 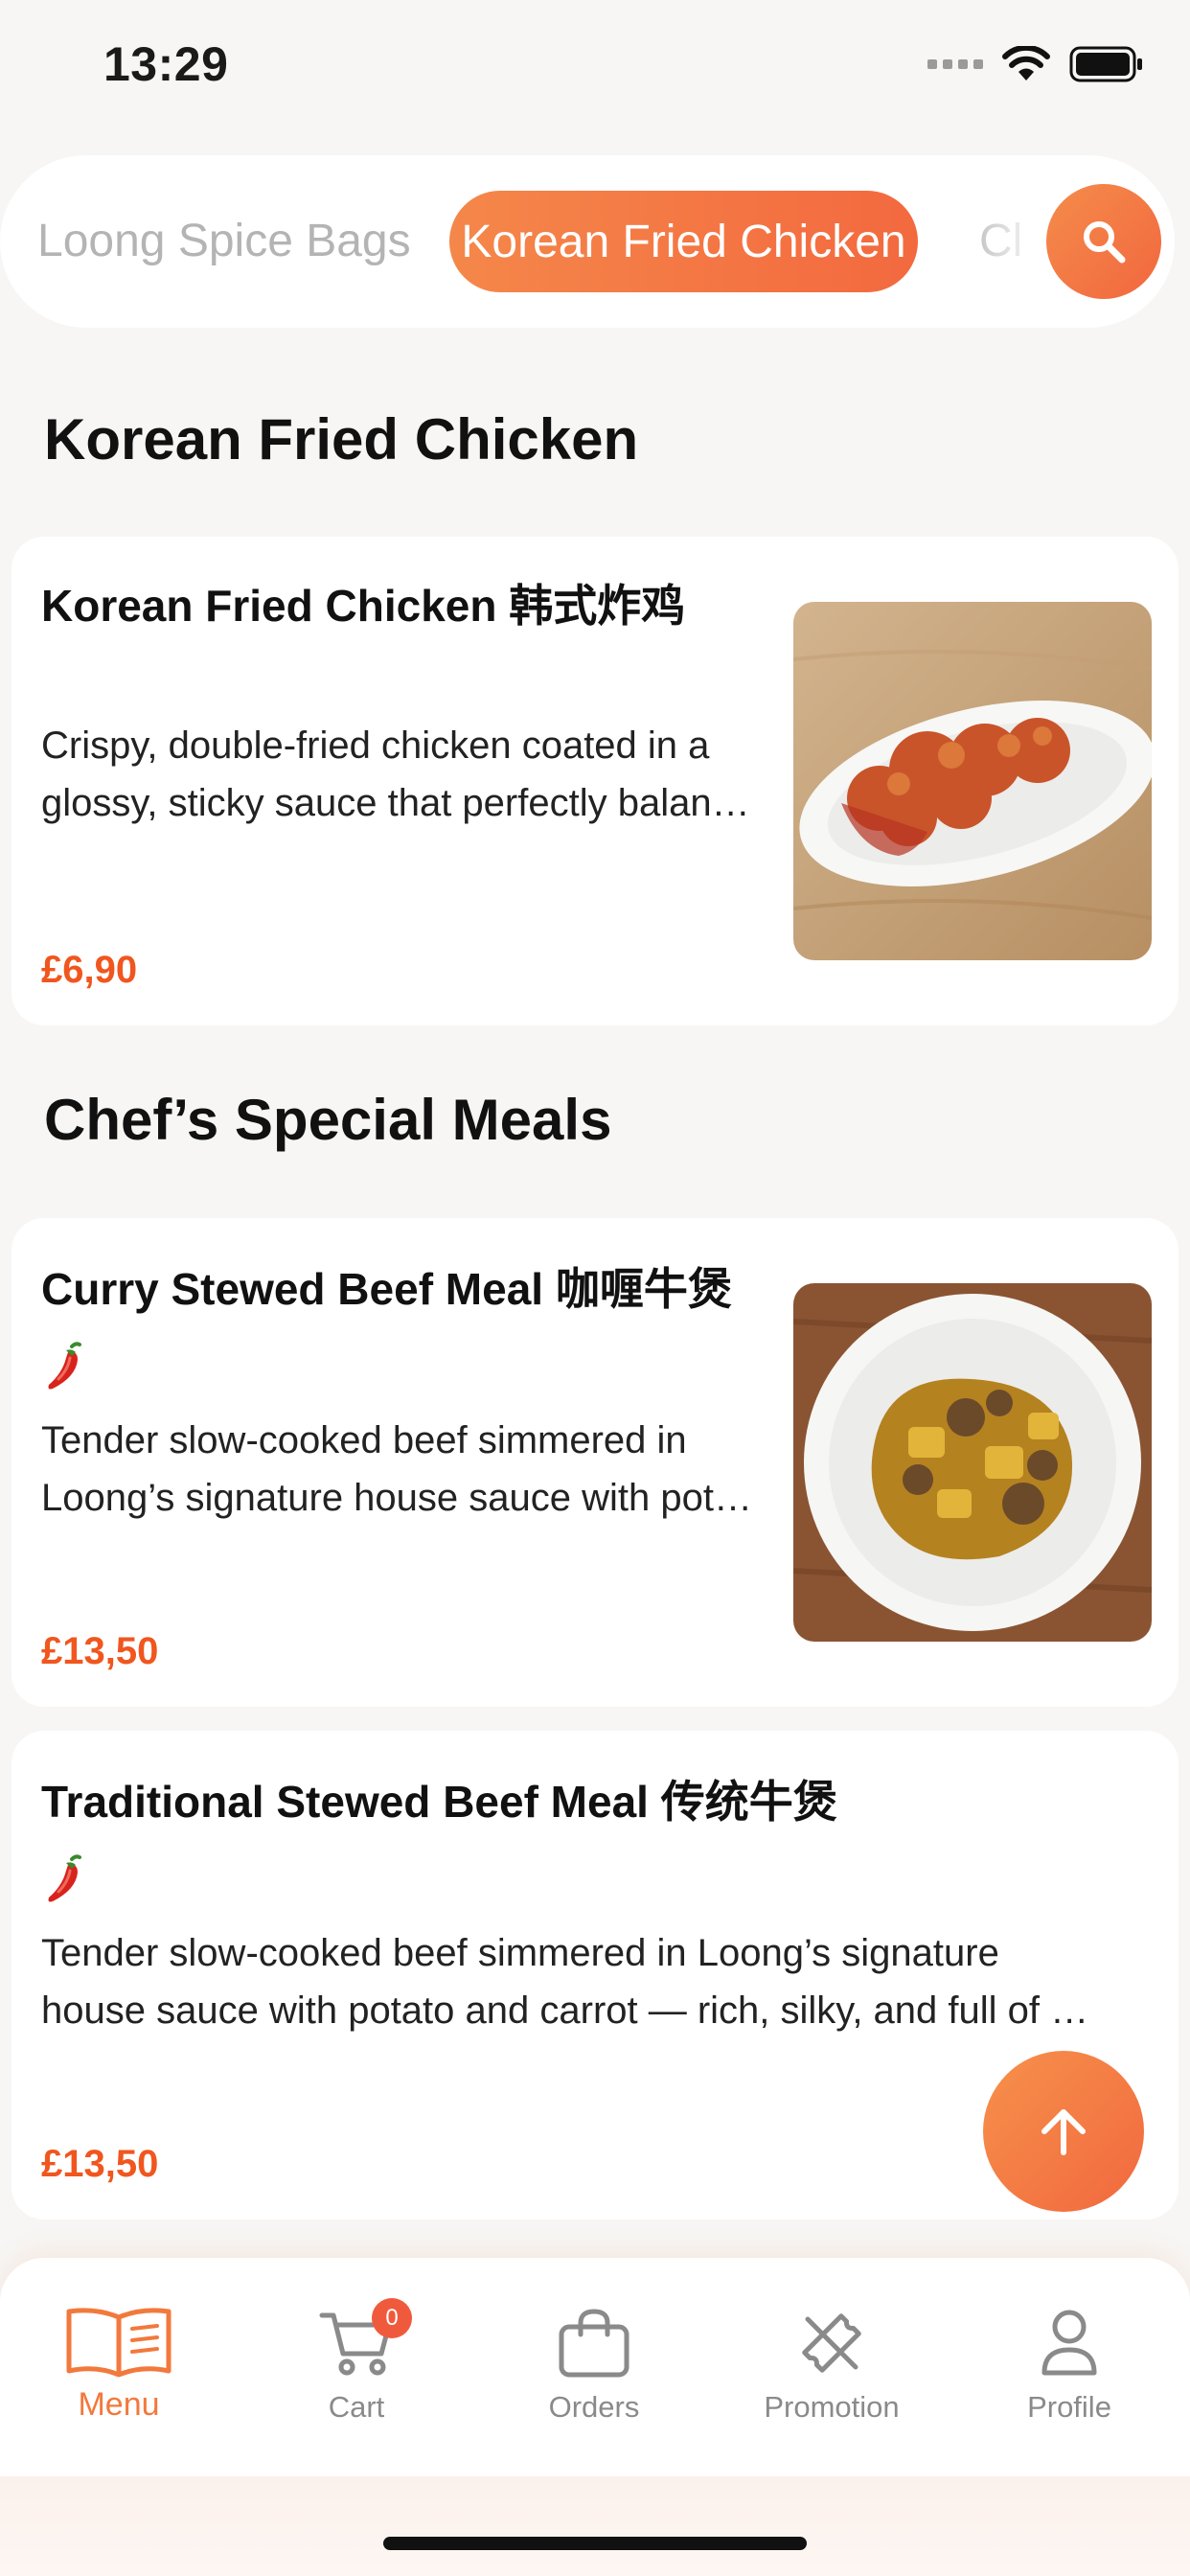 I want to click on tab-label: Promotion, so click(x=832, y=2407).